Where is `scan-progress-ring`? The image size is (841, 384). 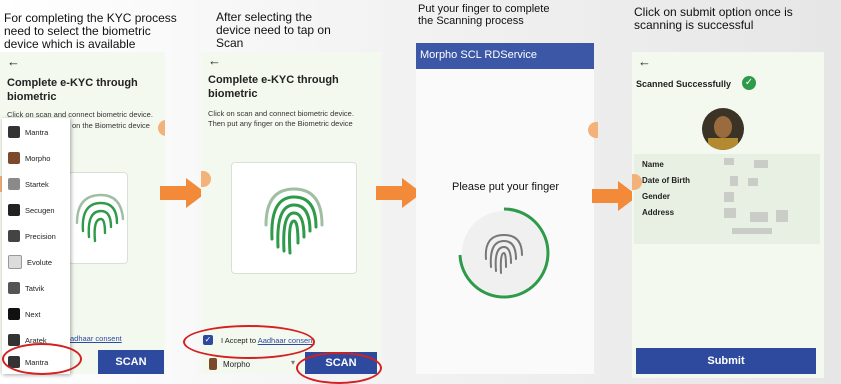 scan-progress-ring is located at coordinates (504, 253).